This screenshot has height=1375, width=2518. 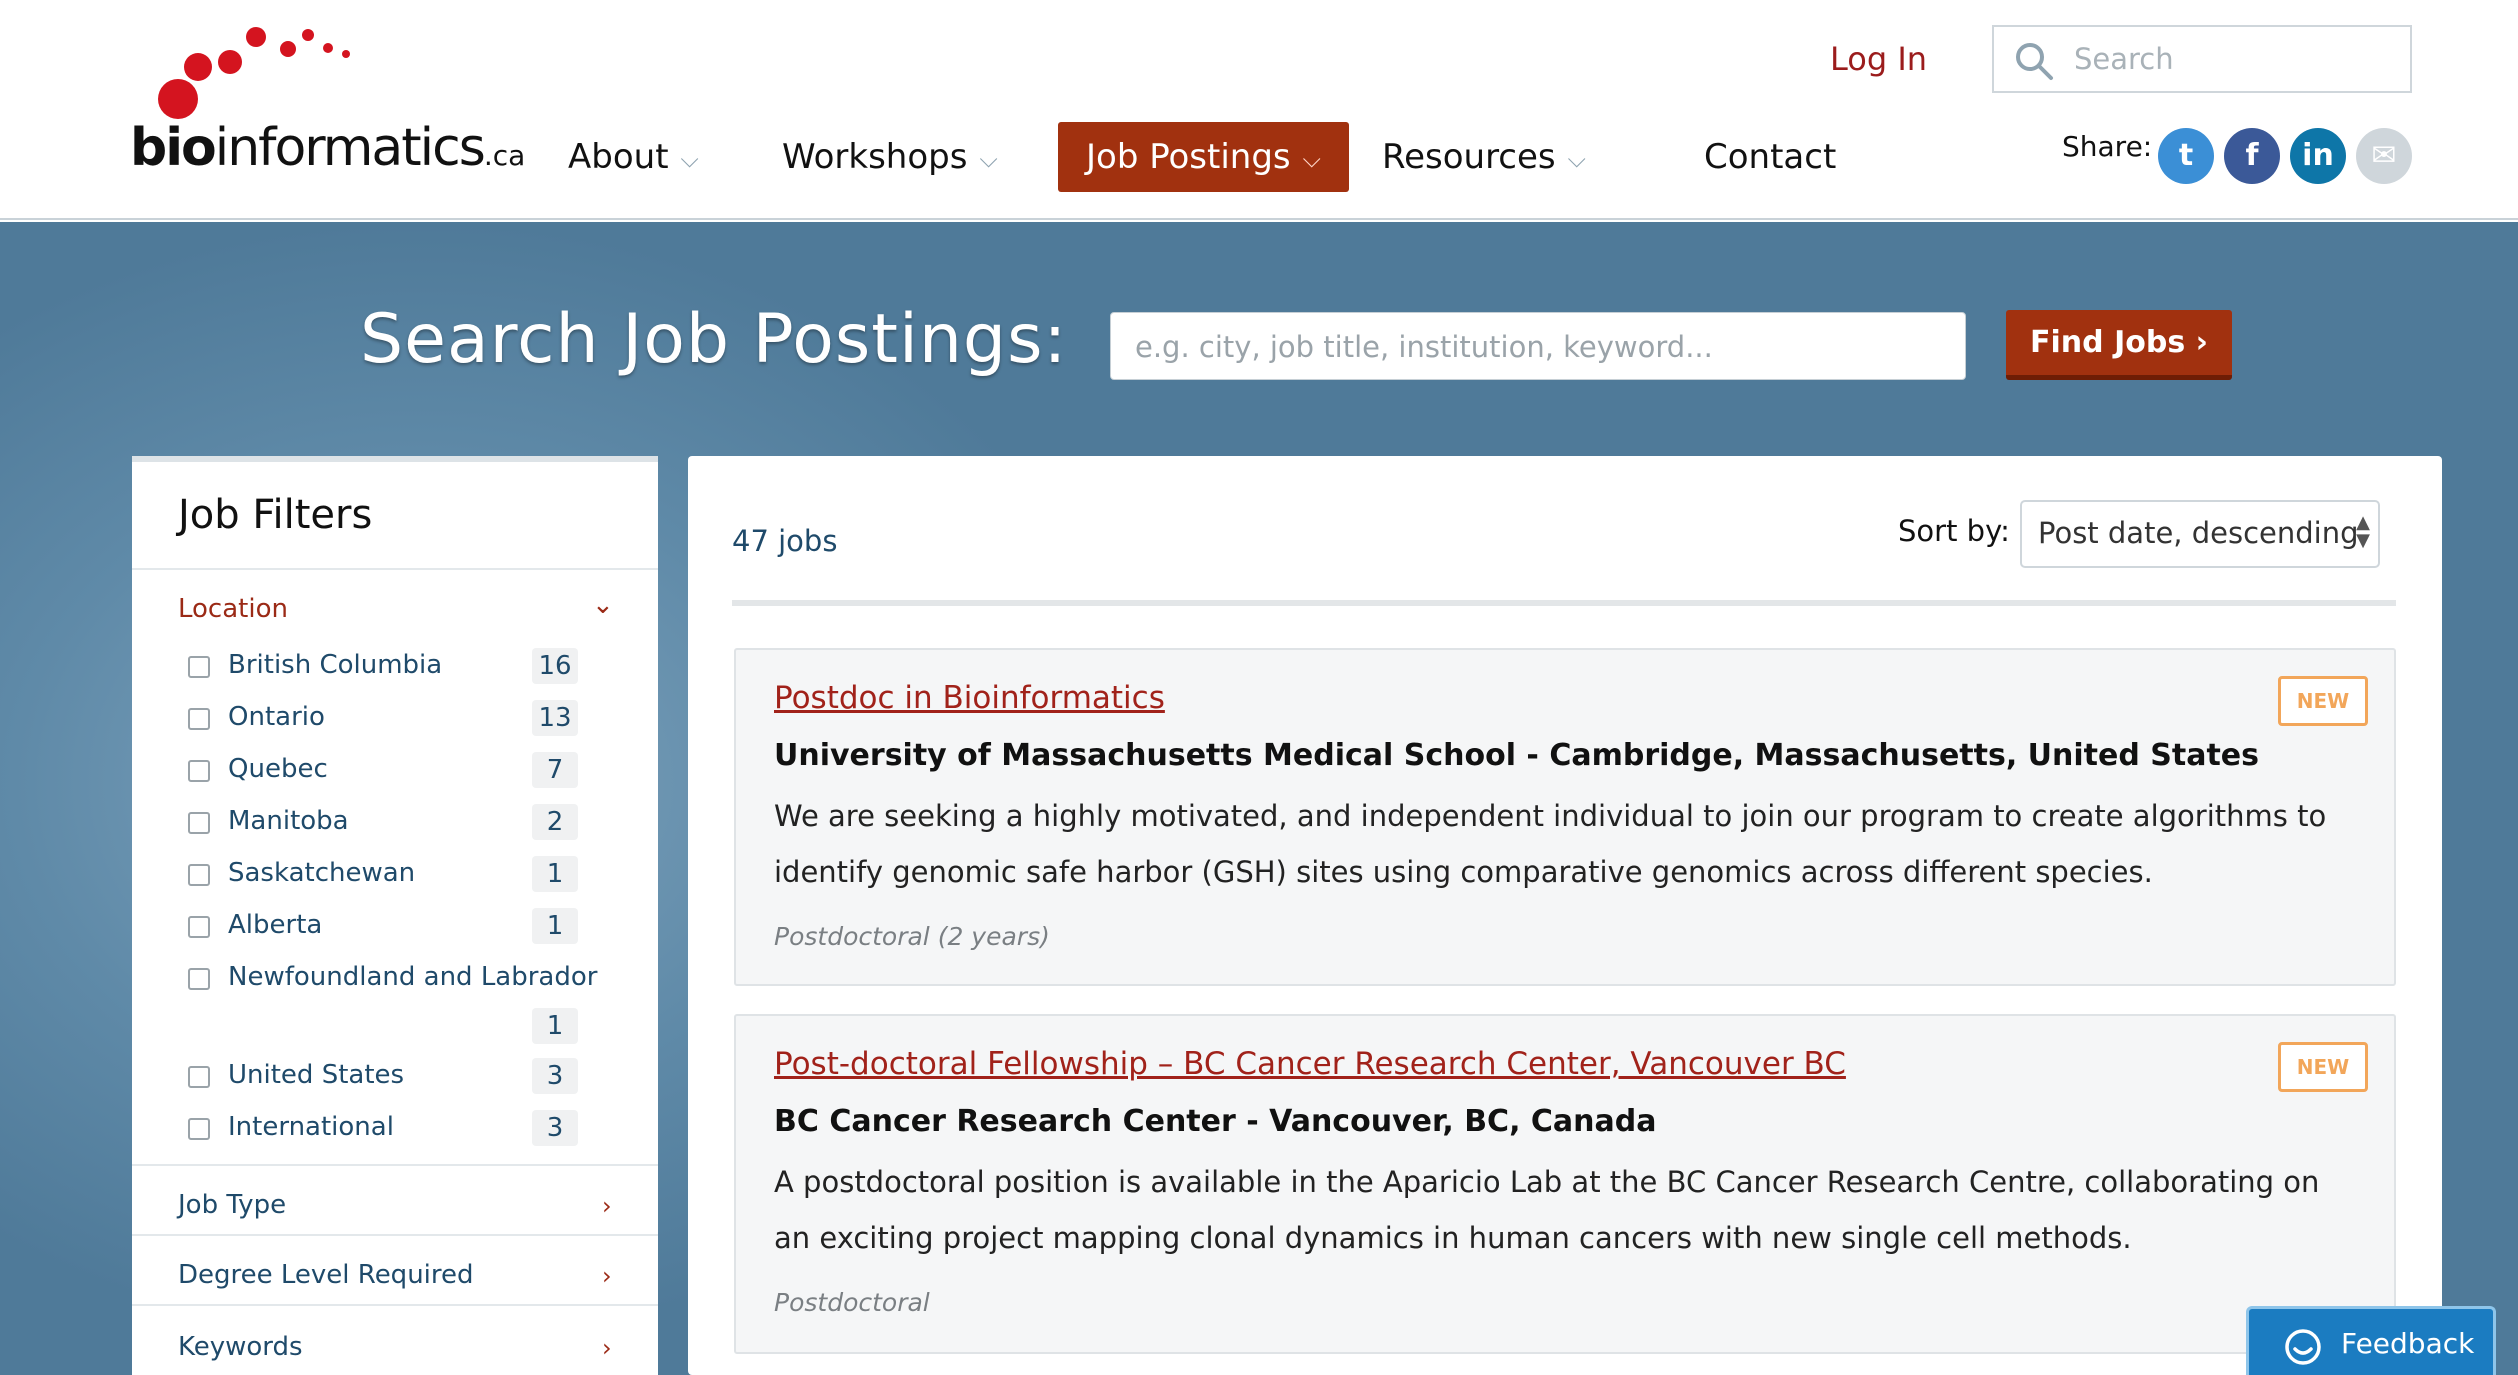 I want to click on email-icon: ✉, so click(x=2384, y=156).